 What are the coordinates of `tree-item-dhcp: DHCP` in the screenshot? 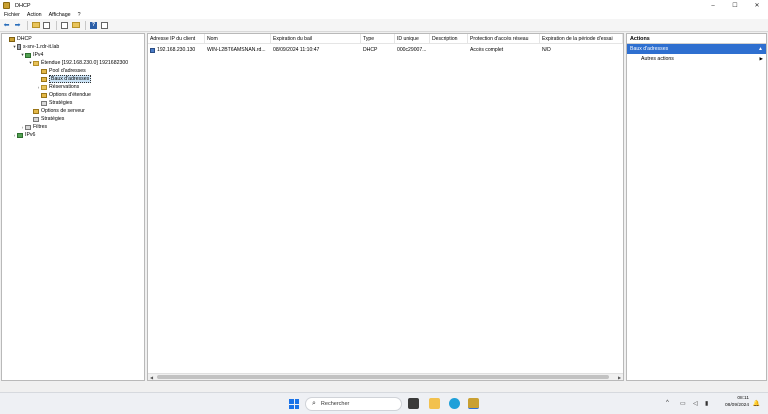 It's located at (18, 39).